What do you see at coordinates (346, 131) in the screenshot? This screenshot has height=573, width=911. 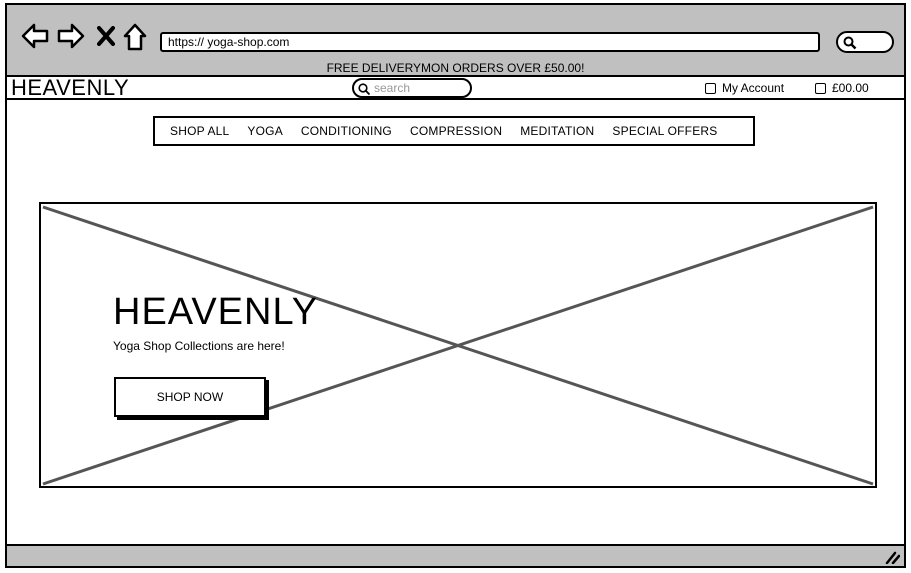 I see `nav-conditioning: CONDITIONING` at bounding box center [346, 131].